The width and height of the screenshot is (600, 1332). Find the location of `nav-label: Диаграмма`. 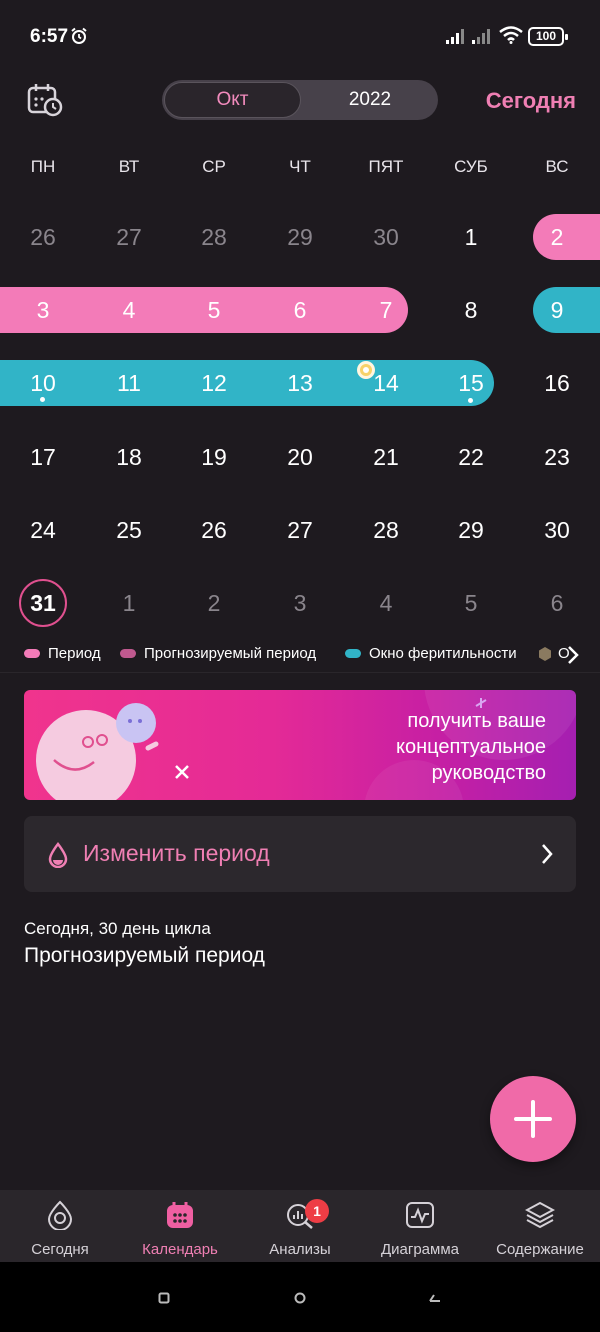

nav-label: Диаграмма is located at coordinates (419, 1249).